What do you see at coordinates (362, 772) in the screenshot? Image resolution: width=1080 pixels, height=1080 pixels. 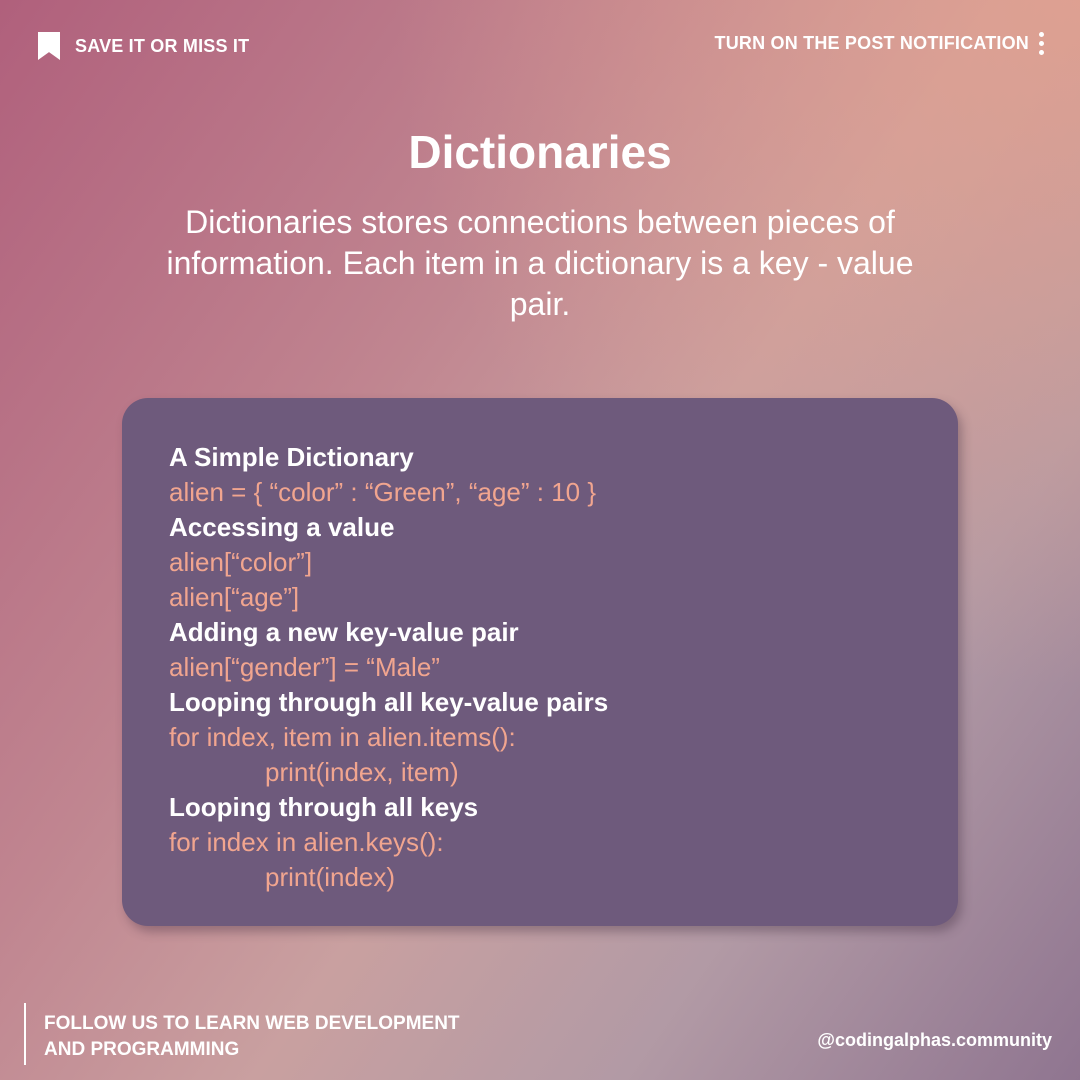 I see `code-line-indented: print(index, item)` at bounding box center [362, 772].